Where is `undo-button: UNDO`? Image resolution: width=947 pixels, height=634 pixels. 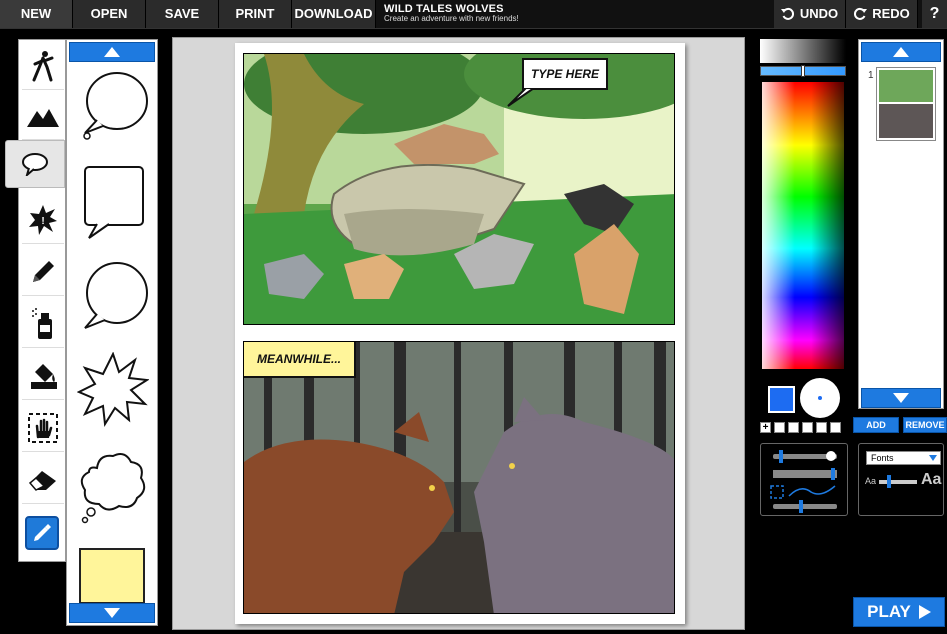
undo-button: UNDO is located at coordinates (810, 14).